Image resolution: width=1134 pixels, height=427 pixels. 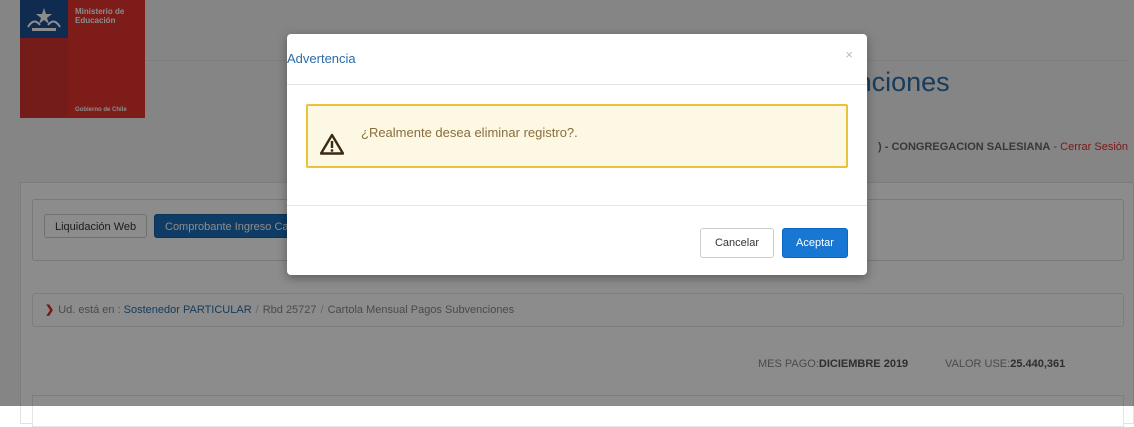 I want to click on modal-title: Advertencia, so click(x=321, y=58).